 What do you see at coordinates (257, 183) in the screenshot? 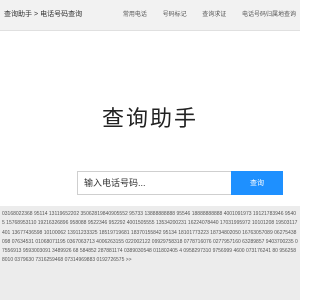
I see `search-button: 查询` at bounding box center [257, 183].